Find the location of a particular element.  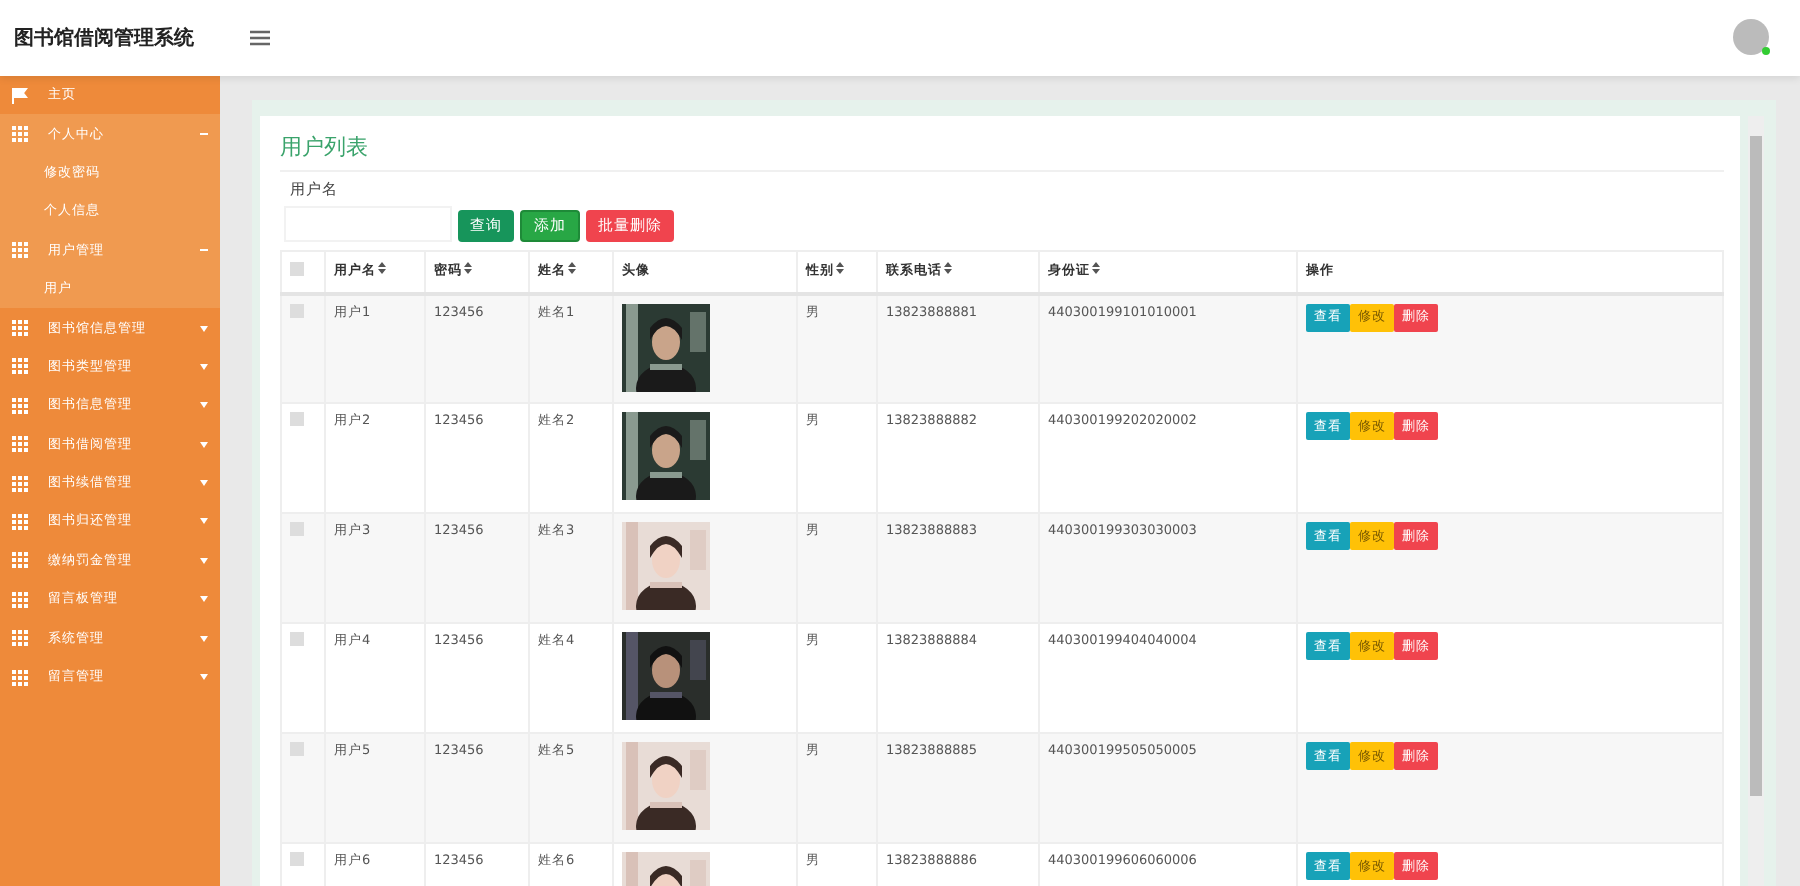

user-avatar-icon is located at coordinates (1752, 38).